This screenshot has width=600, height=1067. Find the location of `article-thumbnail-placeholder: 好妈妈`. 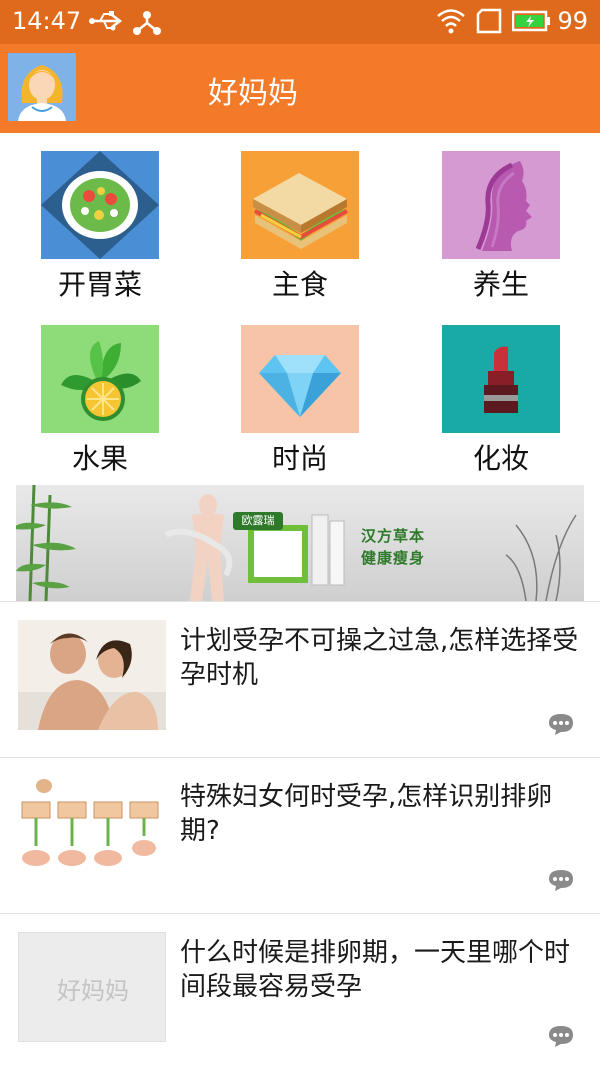

article-thumbnail-placeholder: 好妈妈 is located at coordinates (92, 987).